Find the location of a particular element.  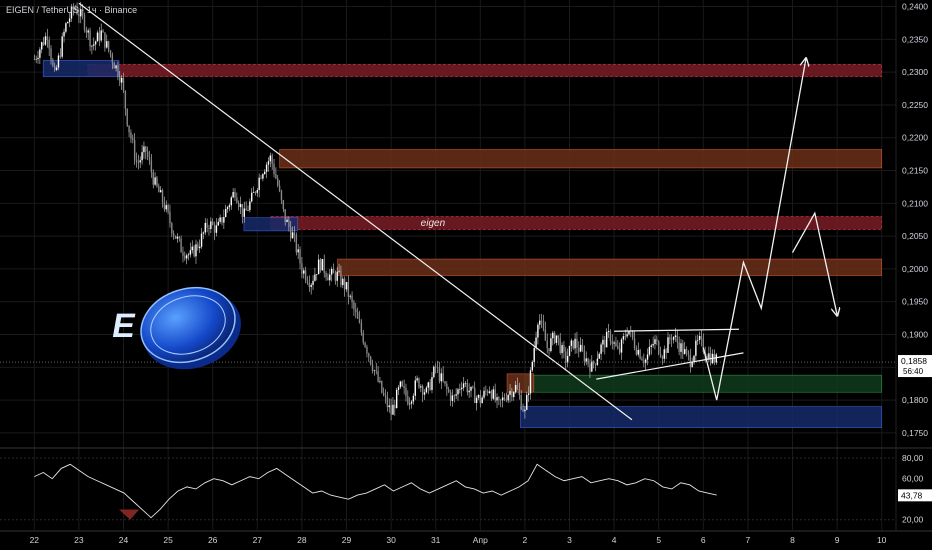

time-tick-11: 2 is located at coordinates (525, 540).